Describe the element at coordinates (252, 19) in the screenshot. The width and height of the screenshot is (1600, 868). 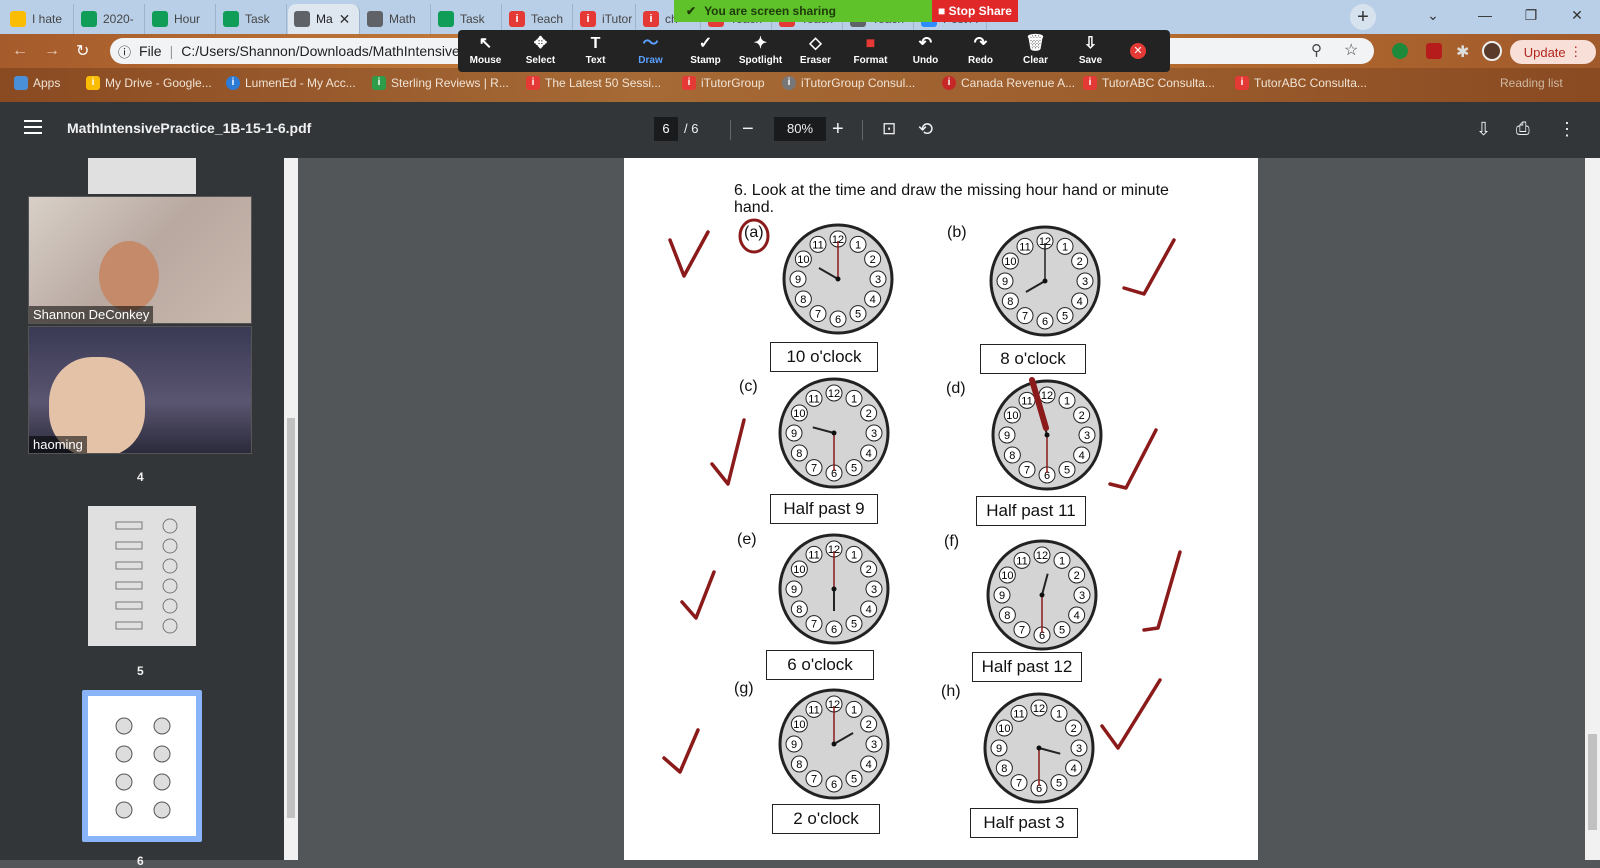
I see `tab: Task` at that location.